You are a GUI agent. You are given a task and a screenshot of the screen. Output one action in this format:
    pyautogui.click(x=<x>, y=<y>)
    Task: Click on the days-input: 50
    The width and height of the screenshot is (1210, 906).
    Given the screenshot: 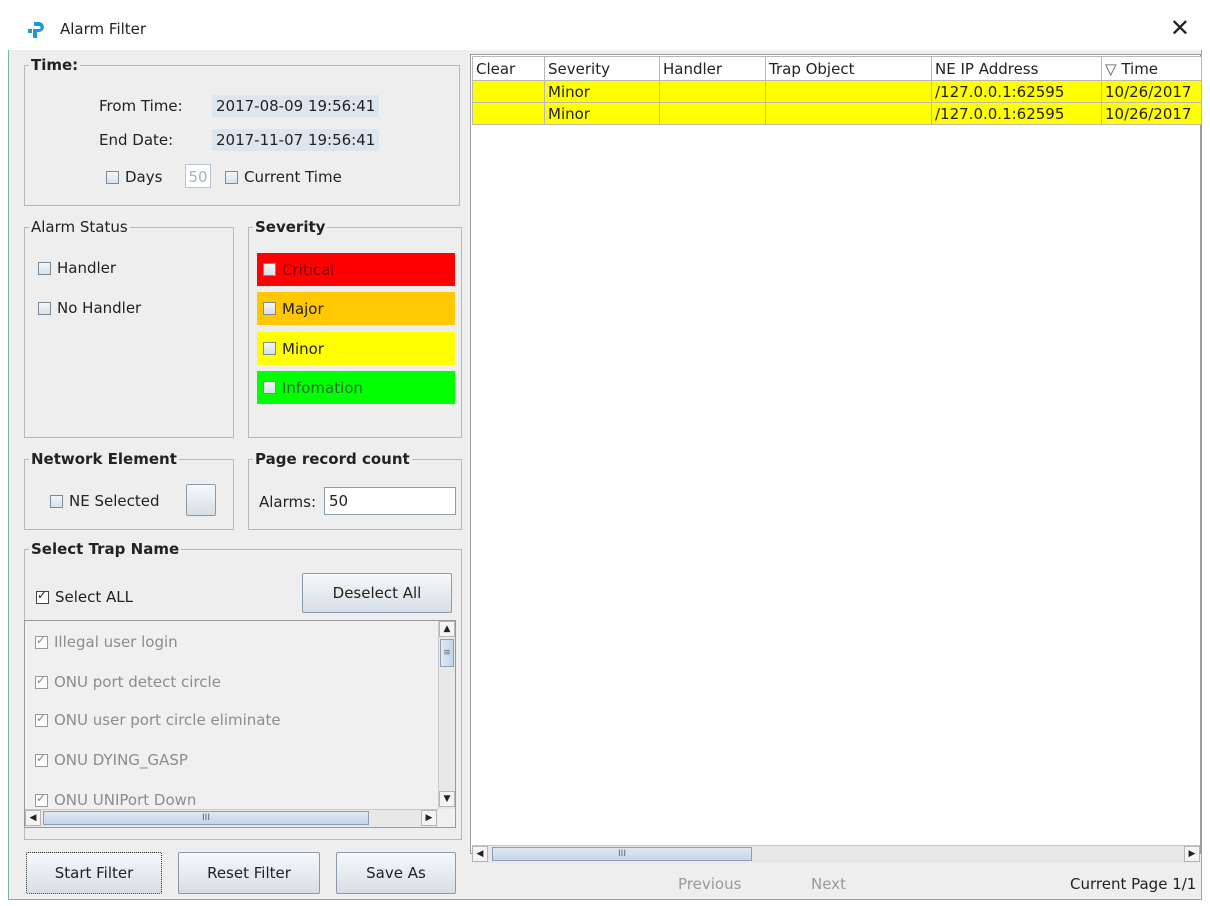 What is the action you would take?
    pyautogui.click(x=198, y=176)
    